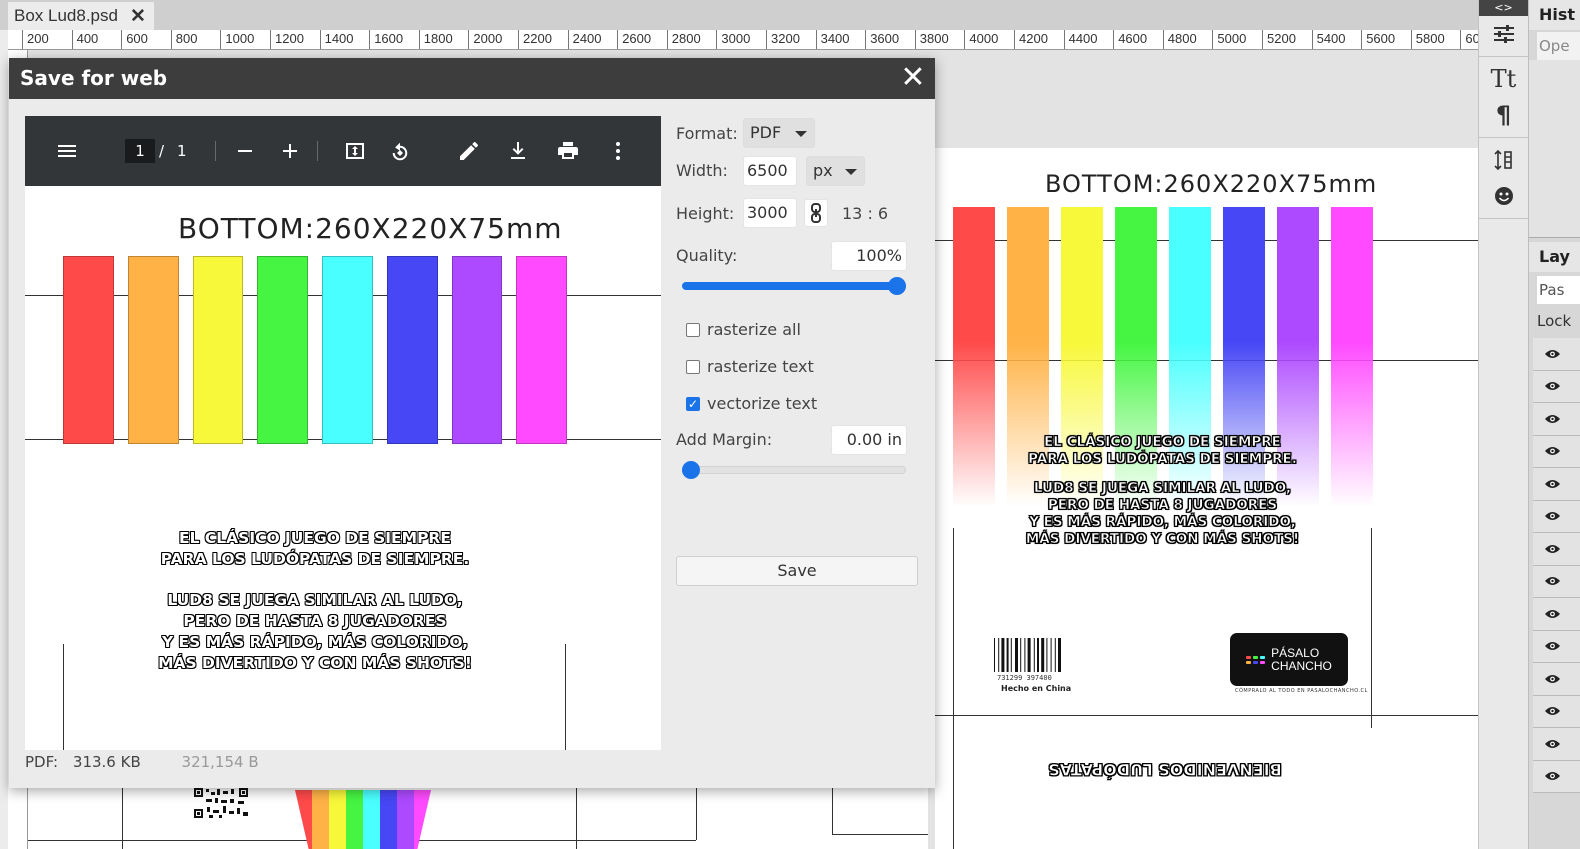  Describe the element at coordinates (1503, 8) in the screenshot. I see `collapse-toggle: <>` at that location.